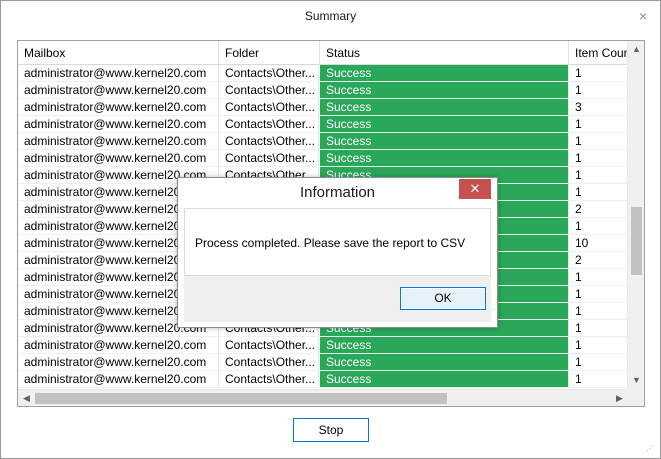  Describe the element at coordinates (598, 53) in the screenshot. I see `column-header-item-count: Item Count` at that location.